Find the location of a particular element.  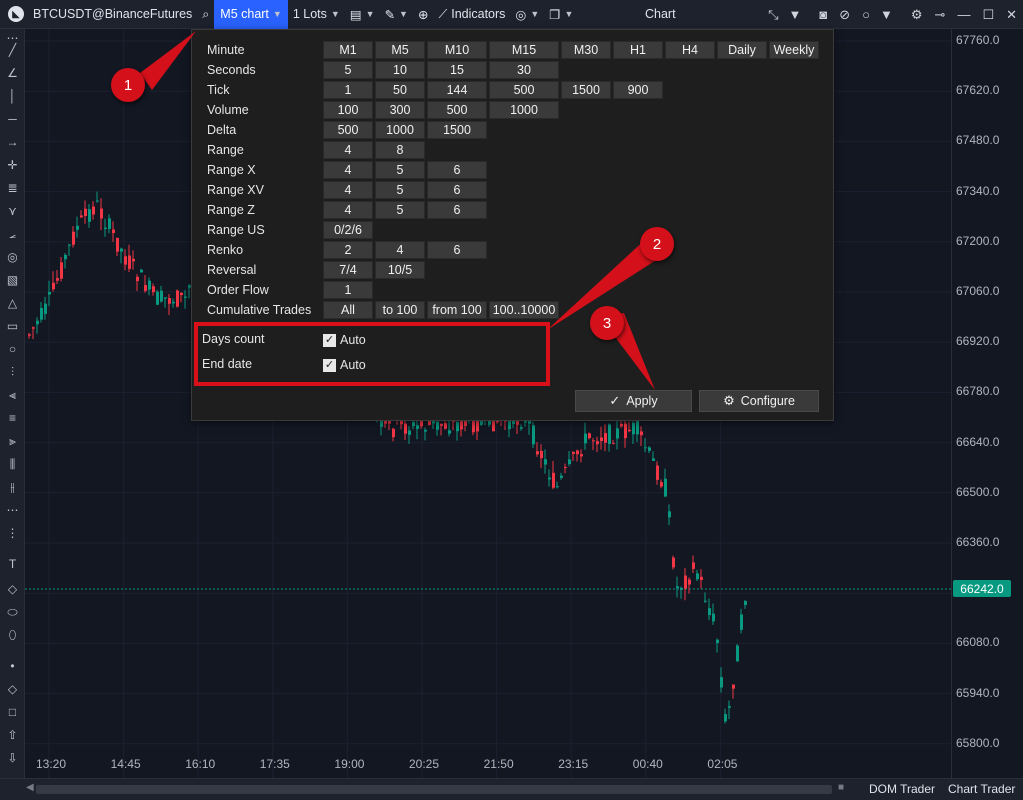

cross-tool-icon: ✛ is located at coordinates (12, 165).